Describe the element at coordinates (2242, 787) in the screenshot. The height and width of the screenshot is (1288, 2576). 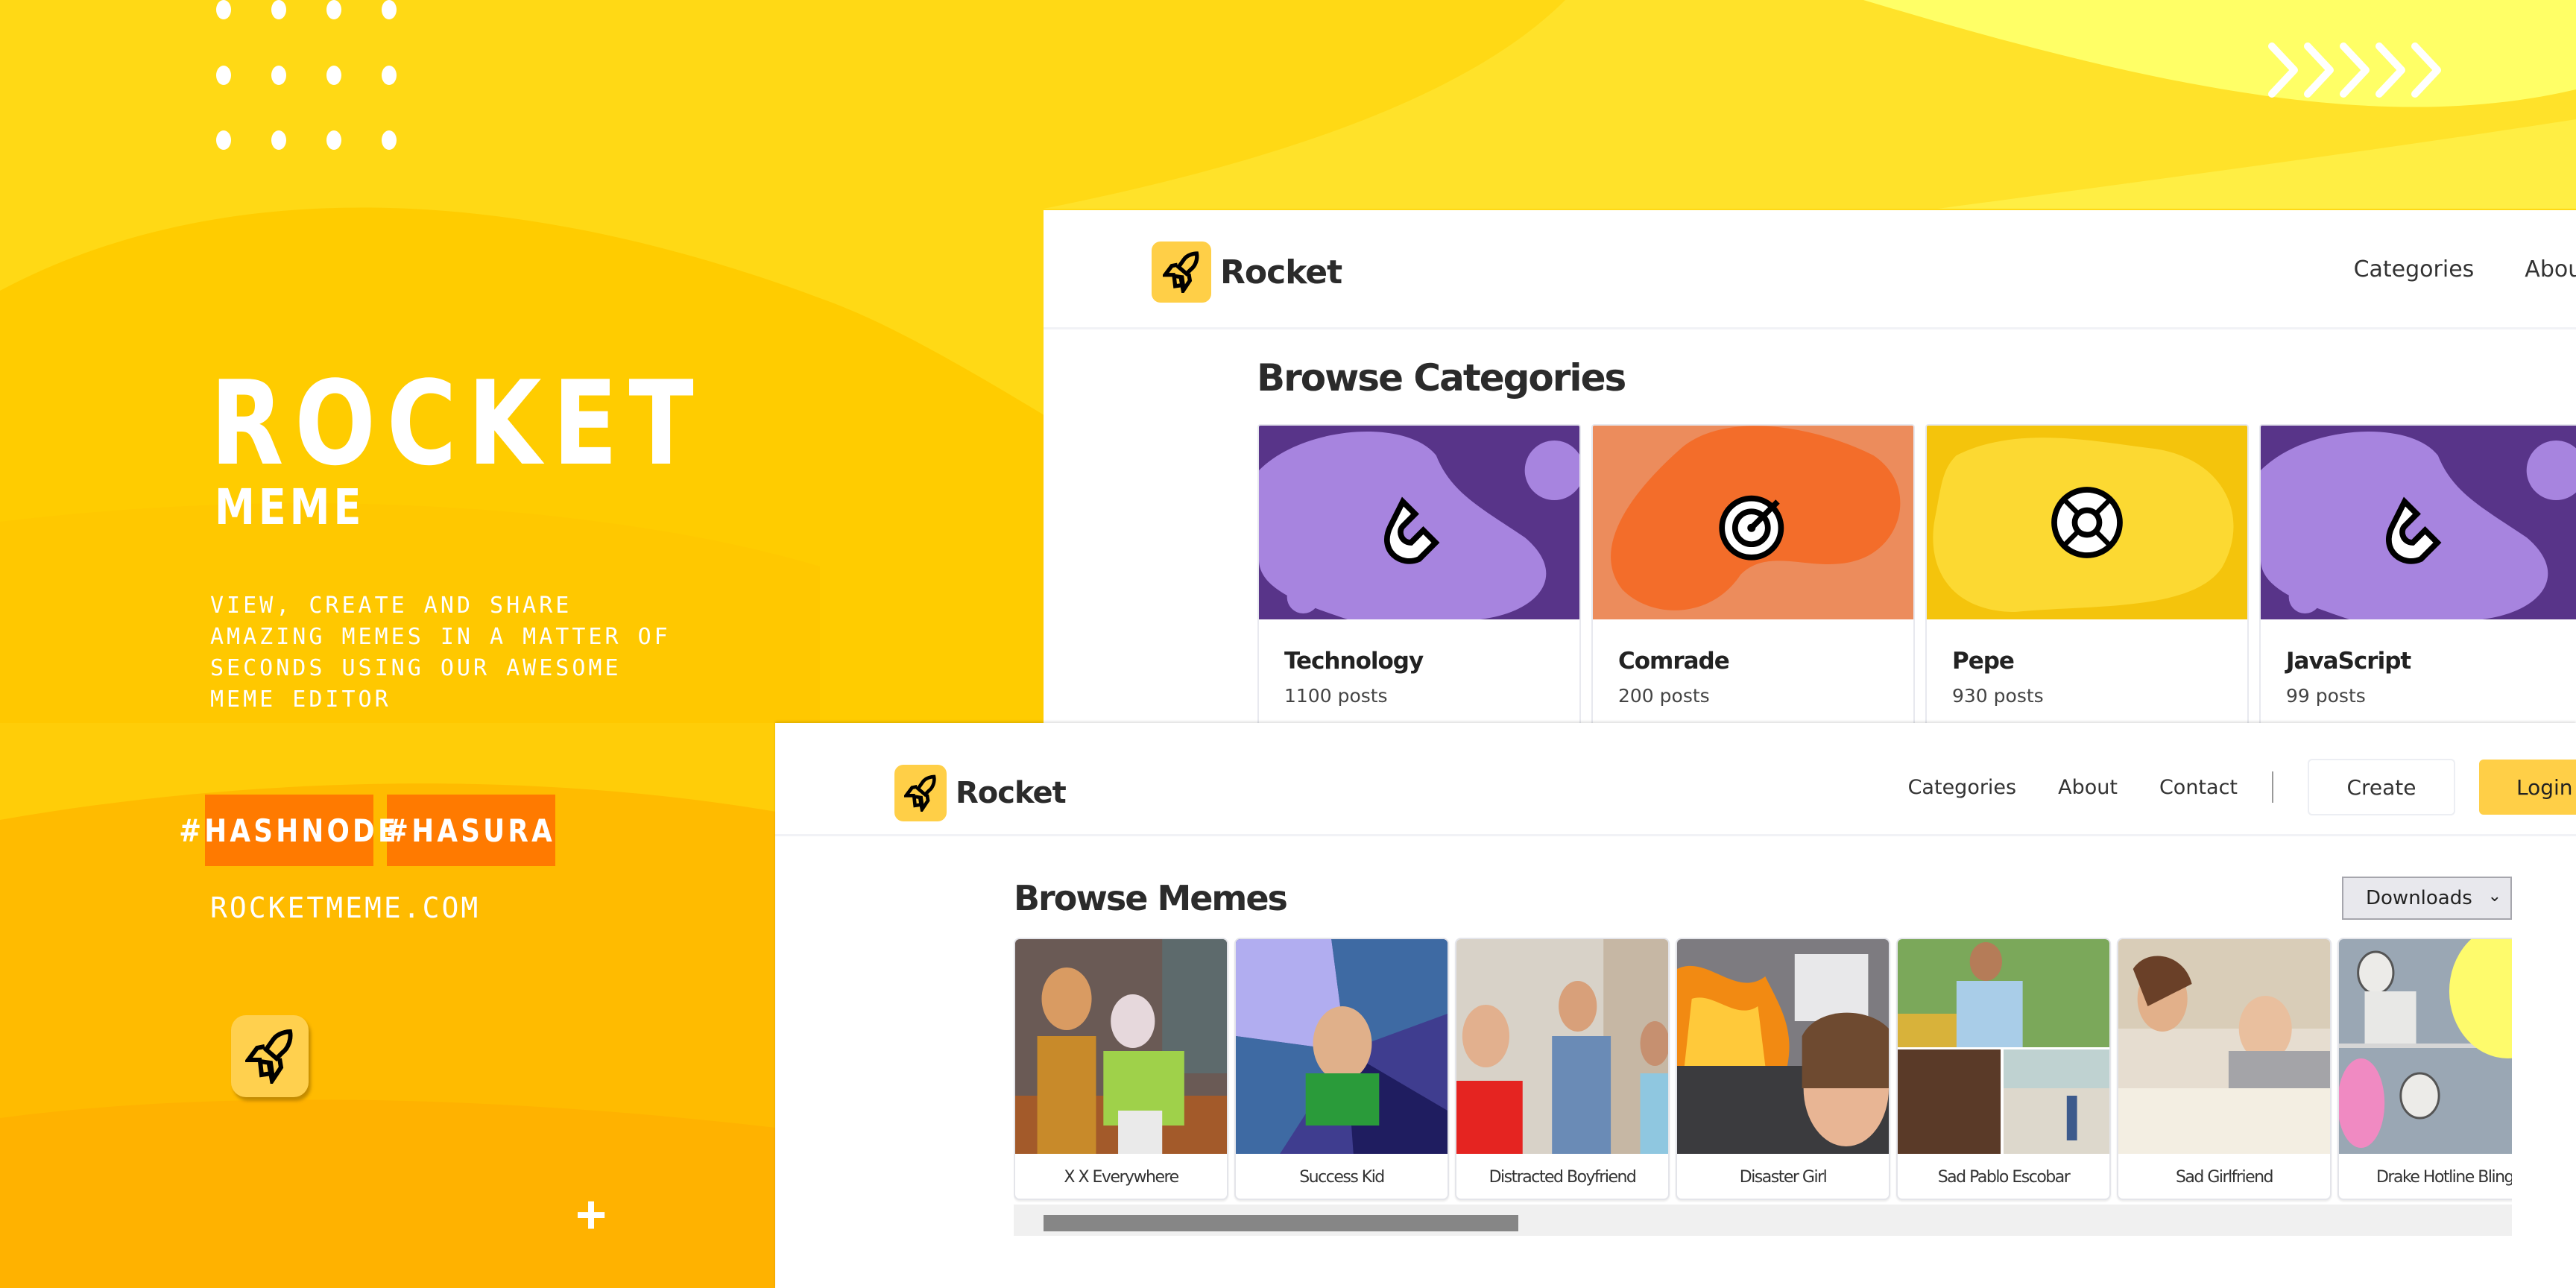
I see `nav-links: Categories About Contact Create Login` at that location.